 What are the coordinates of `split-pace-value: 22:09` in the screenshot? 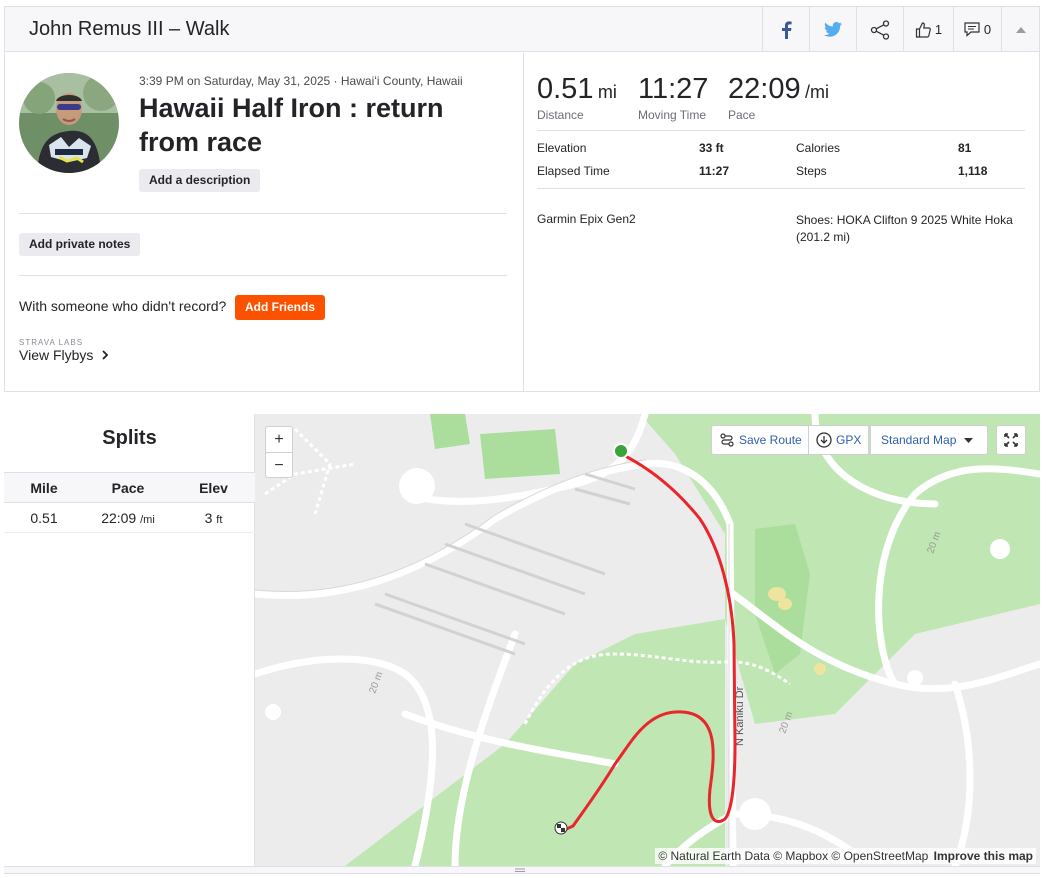 It's located at (119, 518).